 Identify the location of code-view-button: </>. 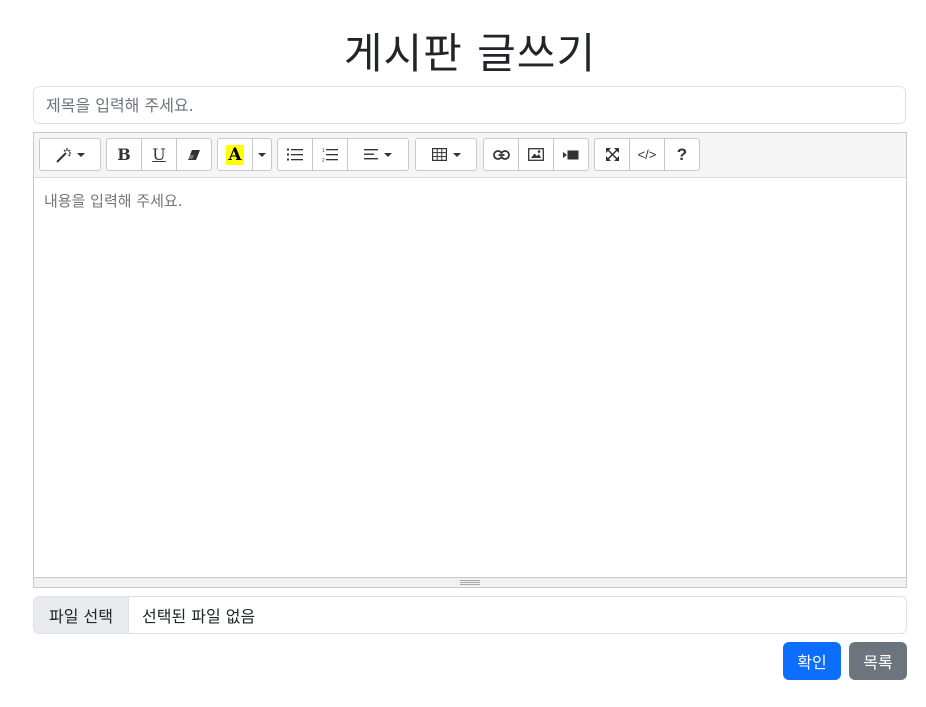
(647, 154).